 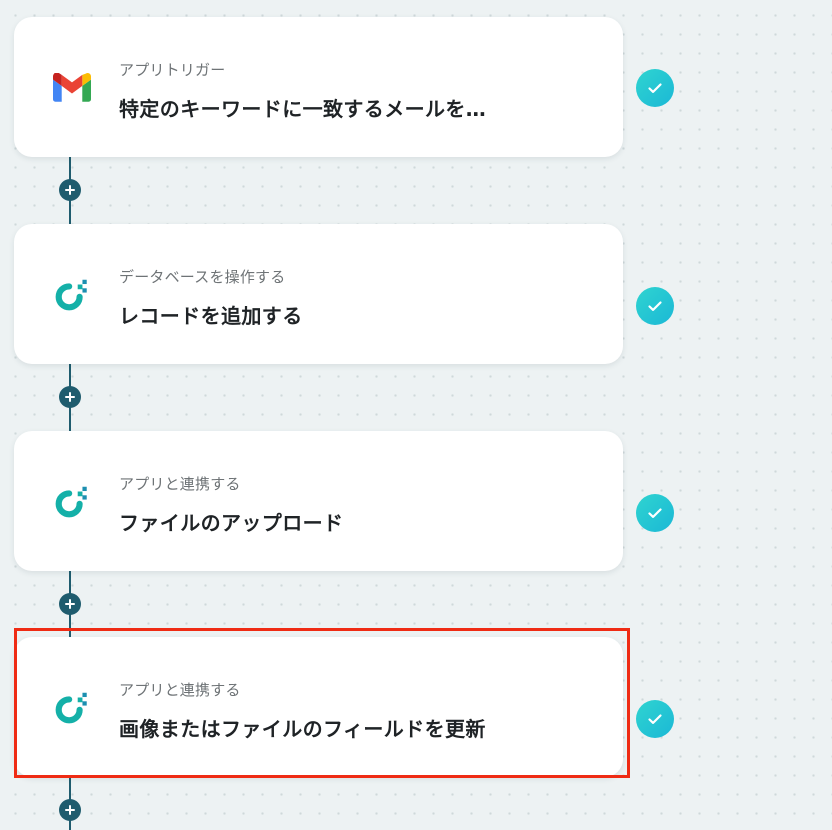 I want to click on flow-step-card-update-file-field: アプリと連携する 画像またはファイルのフィールドを更新, so click(x=318, y=707).